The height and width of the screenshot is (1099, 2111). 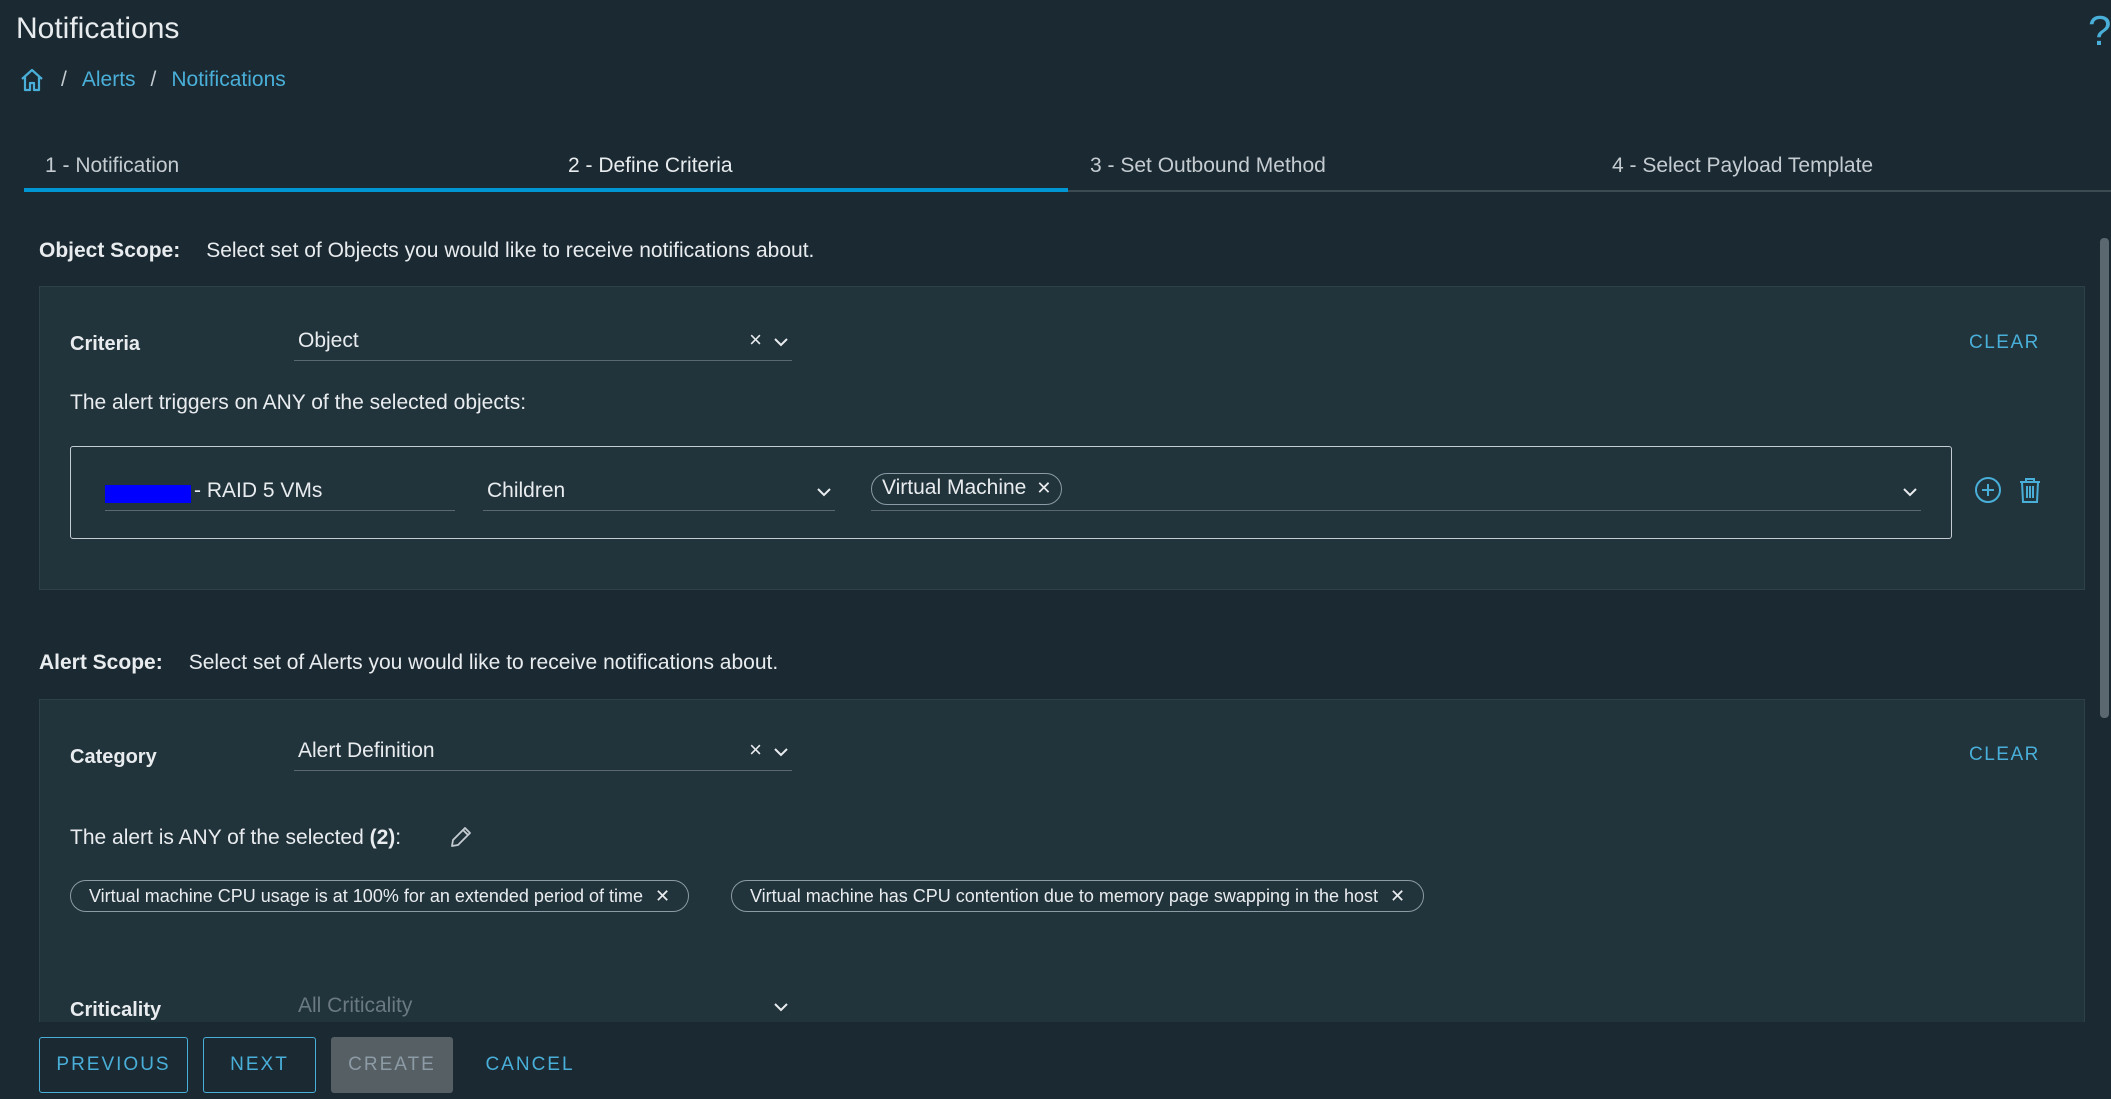 What do you see at coordinates (148, 494) in the screenshot?
I see `redacted-object-name` at bounding box center [148, 494].